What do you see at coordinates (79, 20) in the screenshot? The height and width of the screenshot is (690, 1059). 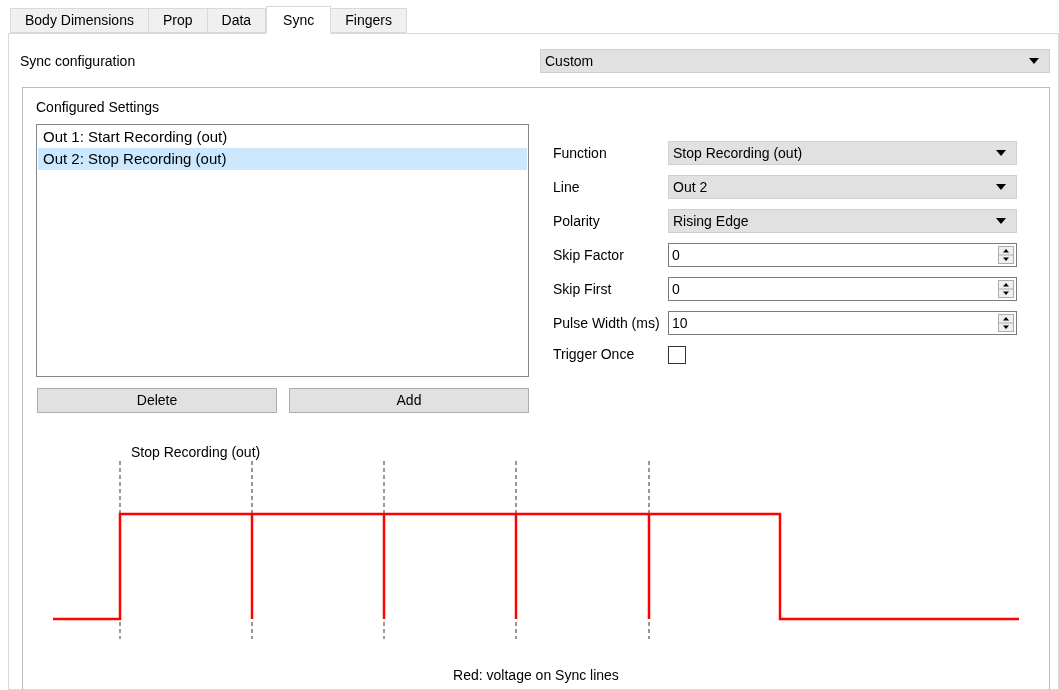 I see `tab: Body Dimensions` at bounding box center [79, 20].